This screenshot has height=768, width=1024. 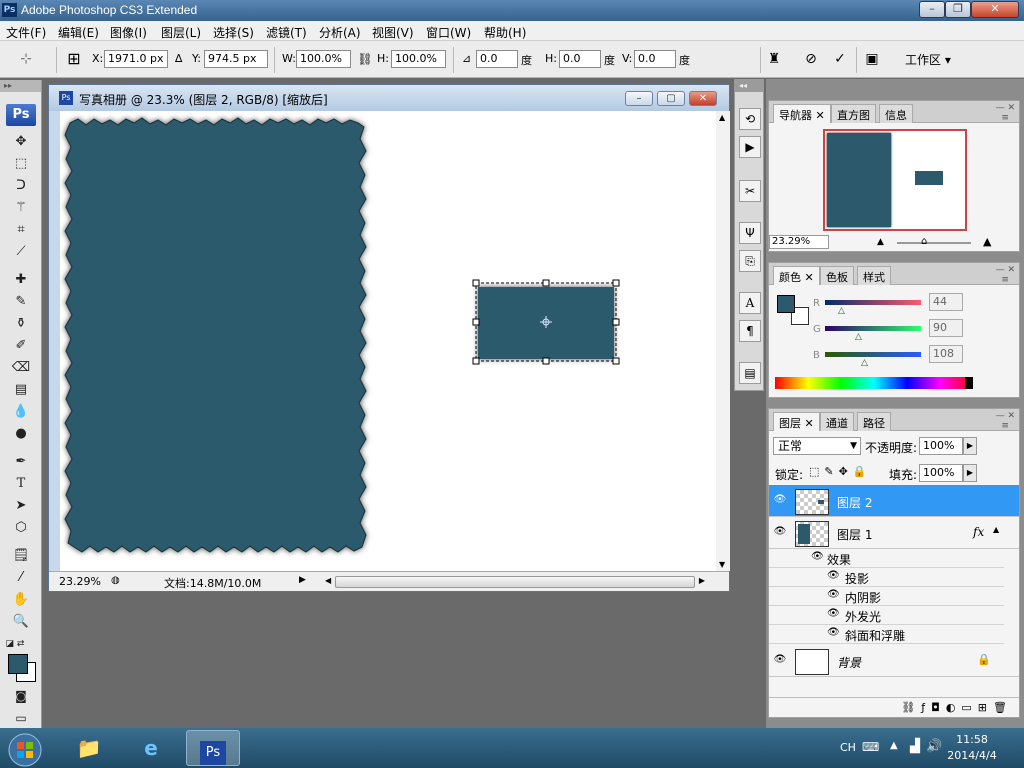 I want to click on type-tool-icon: T, so click(x=21, y=484).